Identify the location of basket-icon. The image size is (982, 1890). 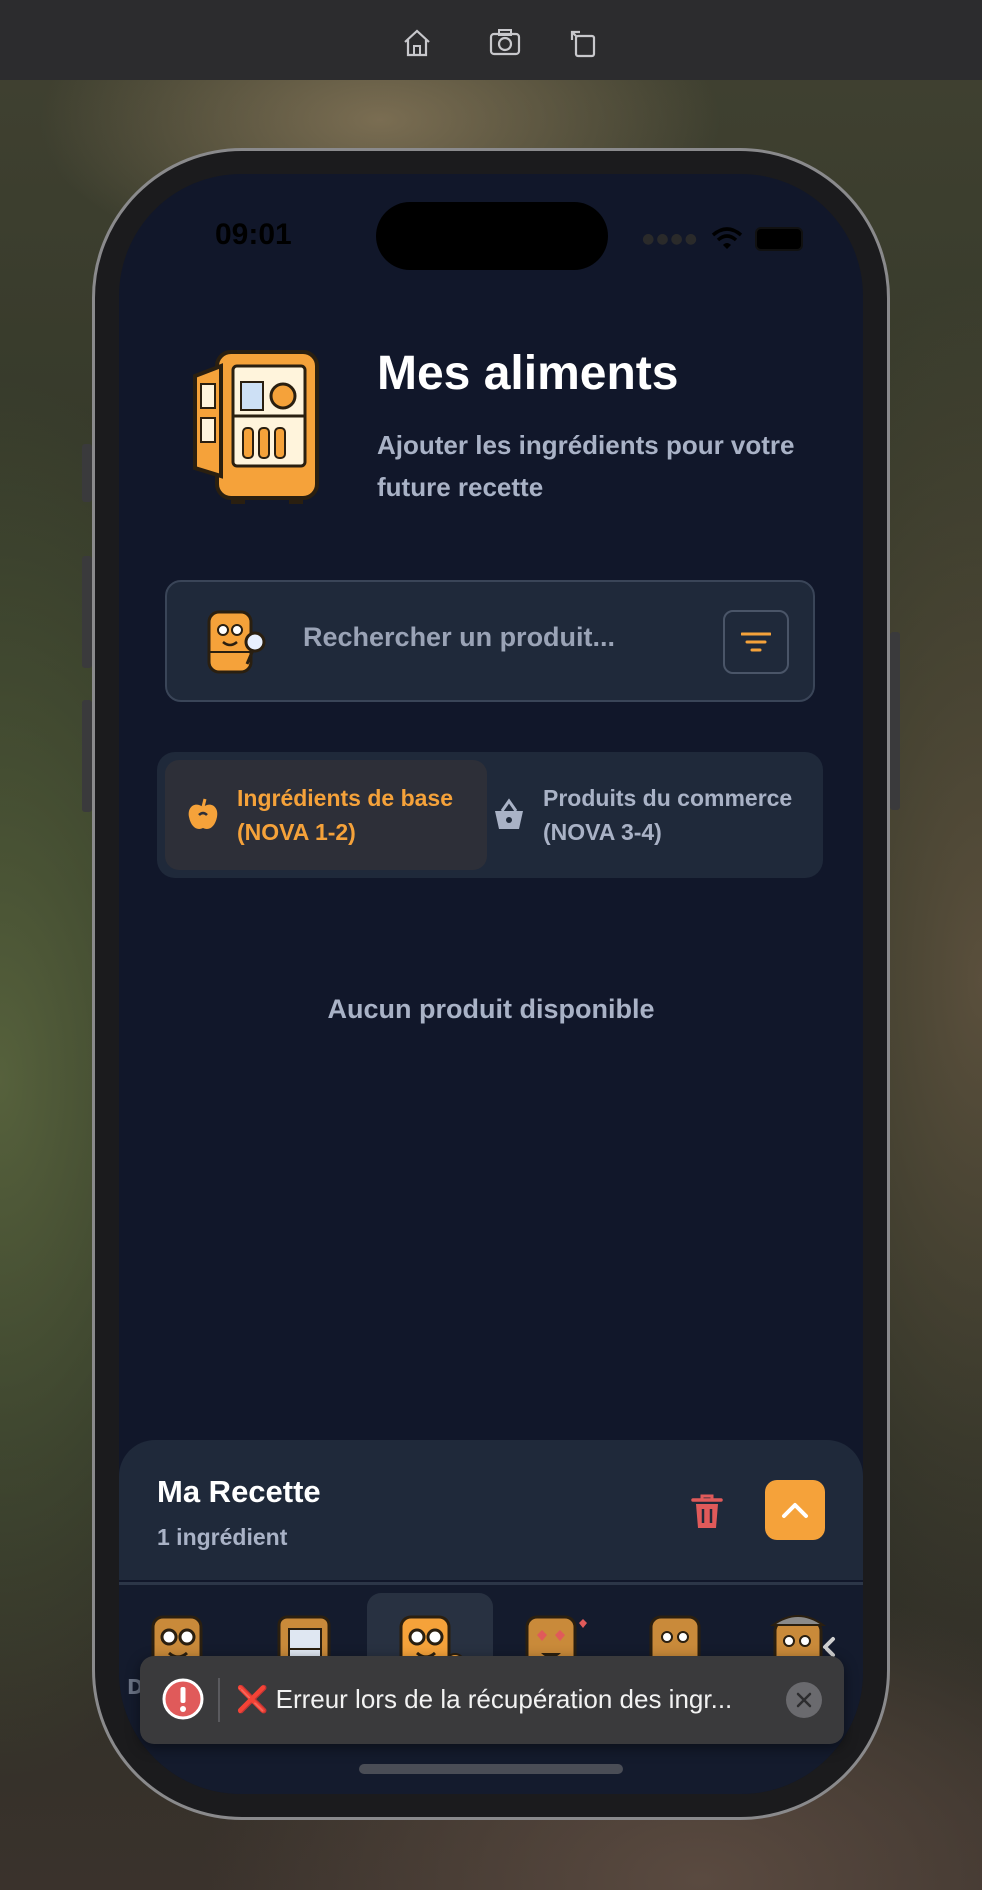
(509, 813).